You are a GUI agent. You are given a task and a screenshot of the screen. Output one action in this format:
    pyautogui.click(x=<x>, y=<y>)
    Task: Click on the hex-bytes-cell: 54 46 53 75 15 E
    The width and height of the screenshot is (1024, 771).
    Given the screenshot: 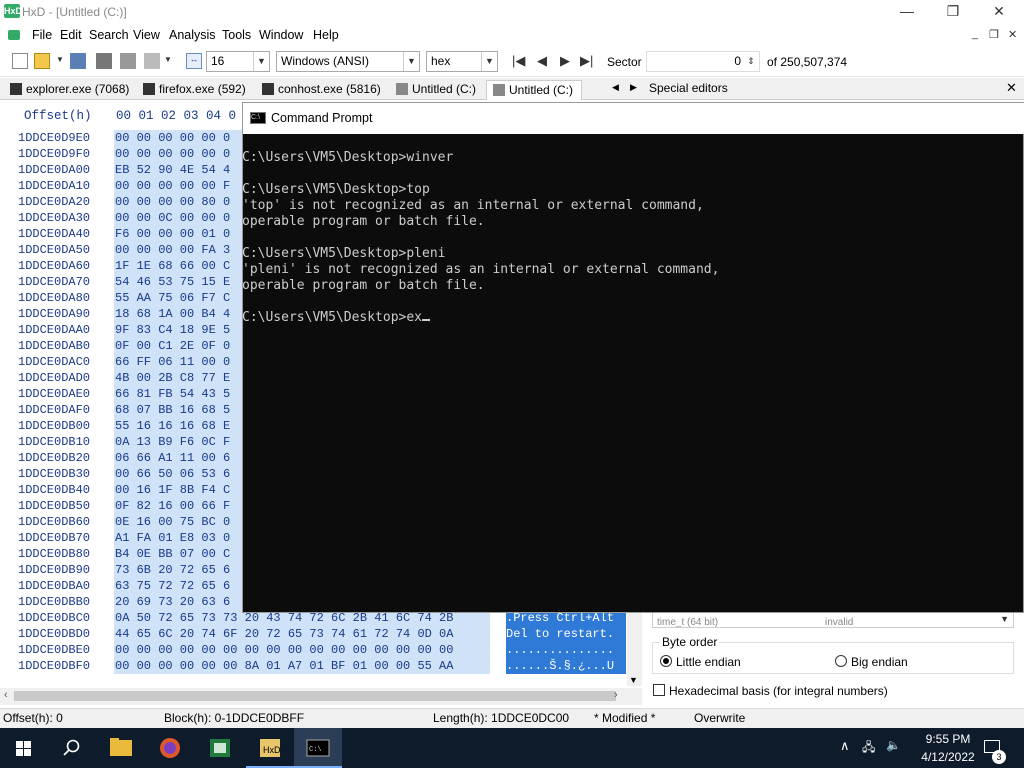 What is the action you would take?
    pyautogui.click(x=178, y=282)
    